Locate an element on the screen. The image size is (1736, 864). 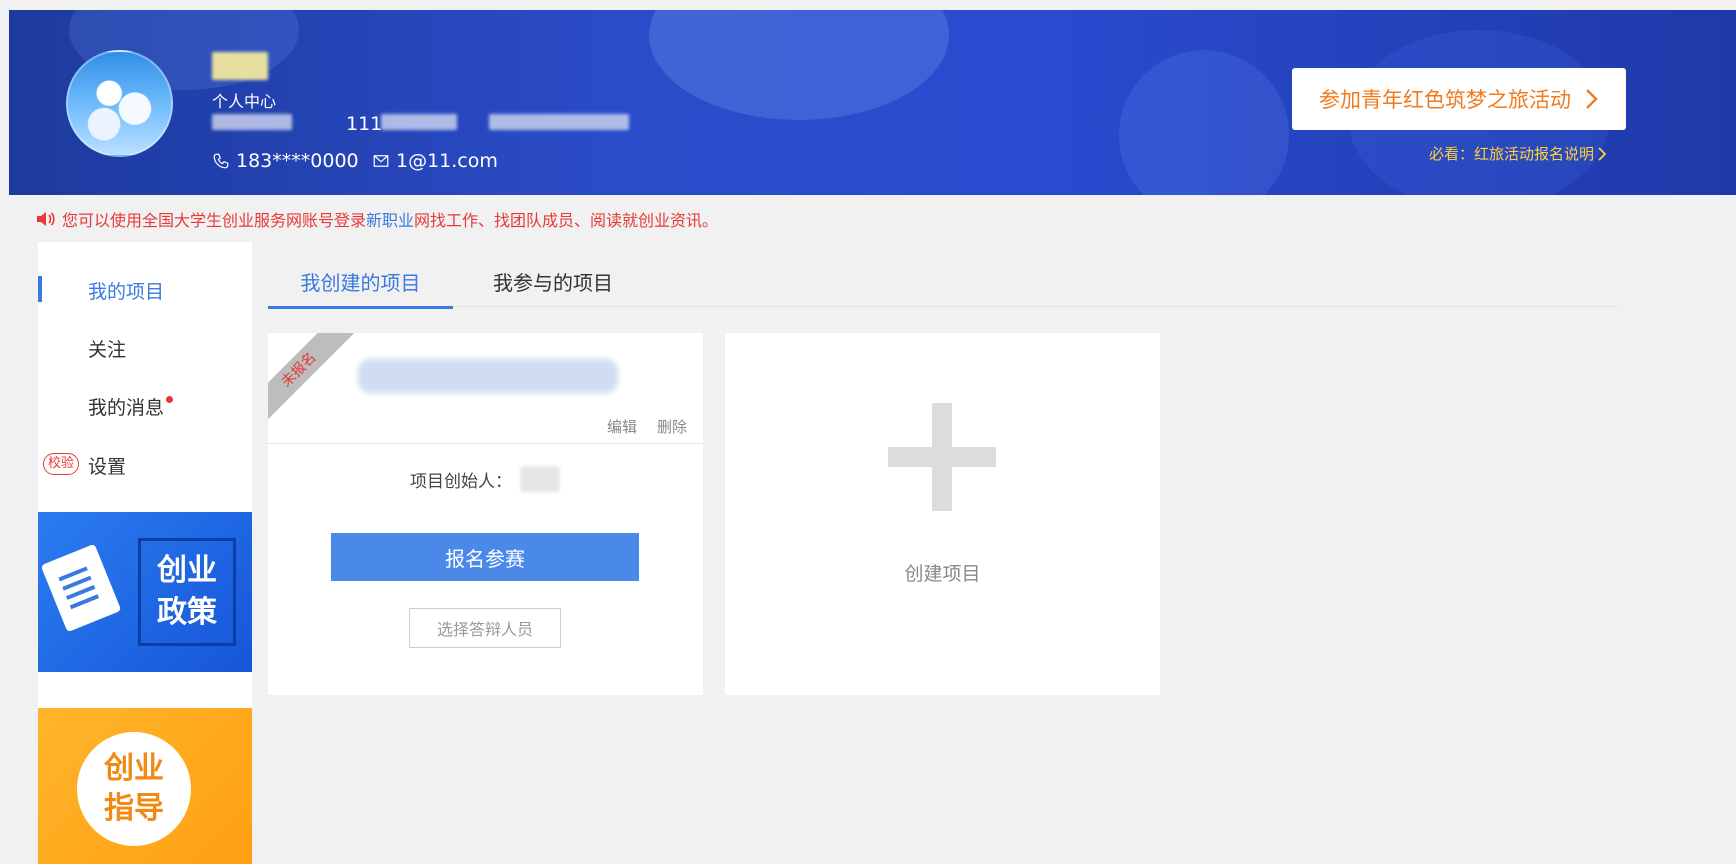
delete-link: 删除 is located at coordinates (672, 426).